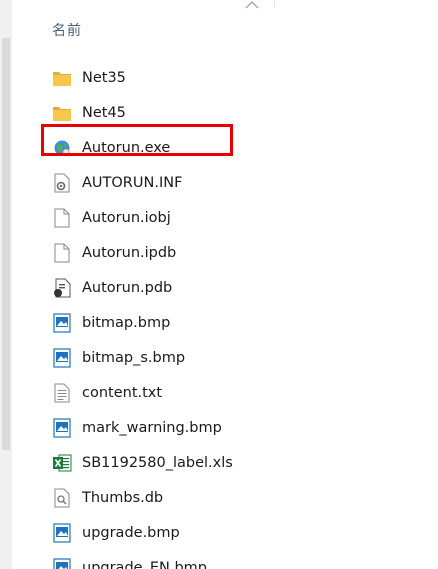  Describe the element at coordinates (131, 532) in the screenshot. I see `file-name: upgrade.bmp` at that location.